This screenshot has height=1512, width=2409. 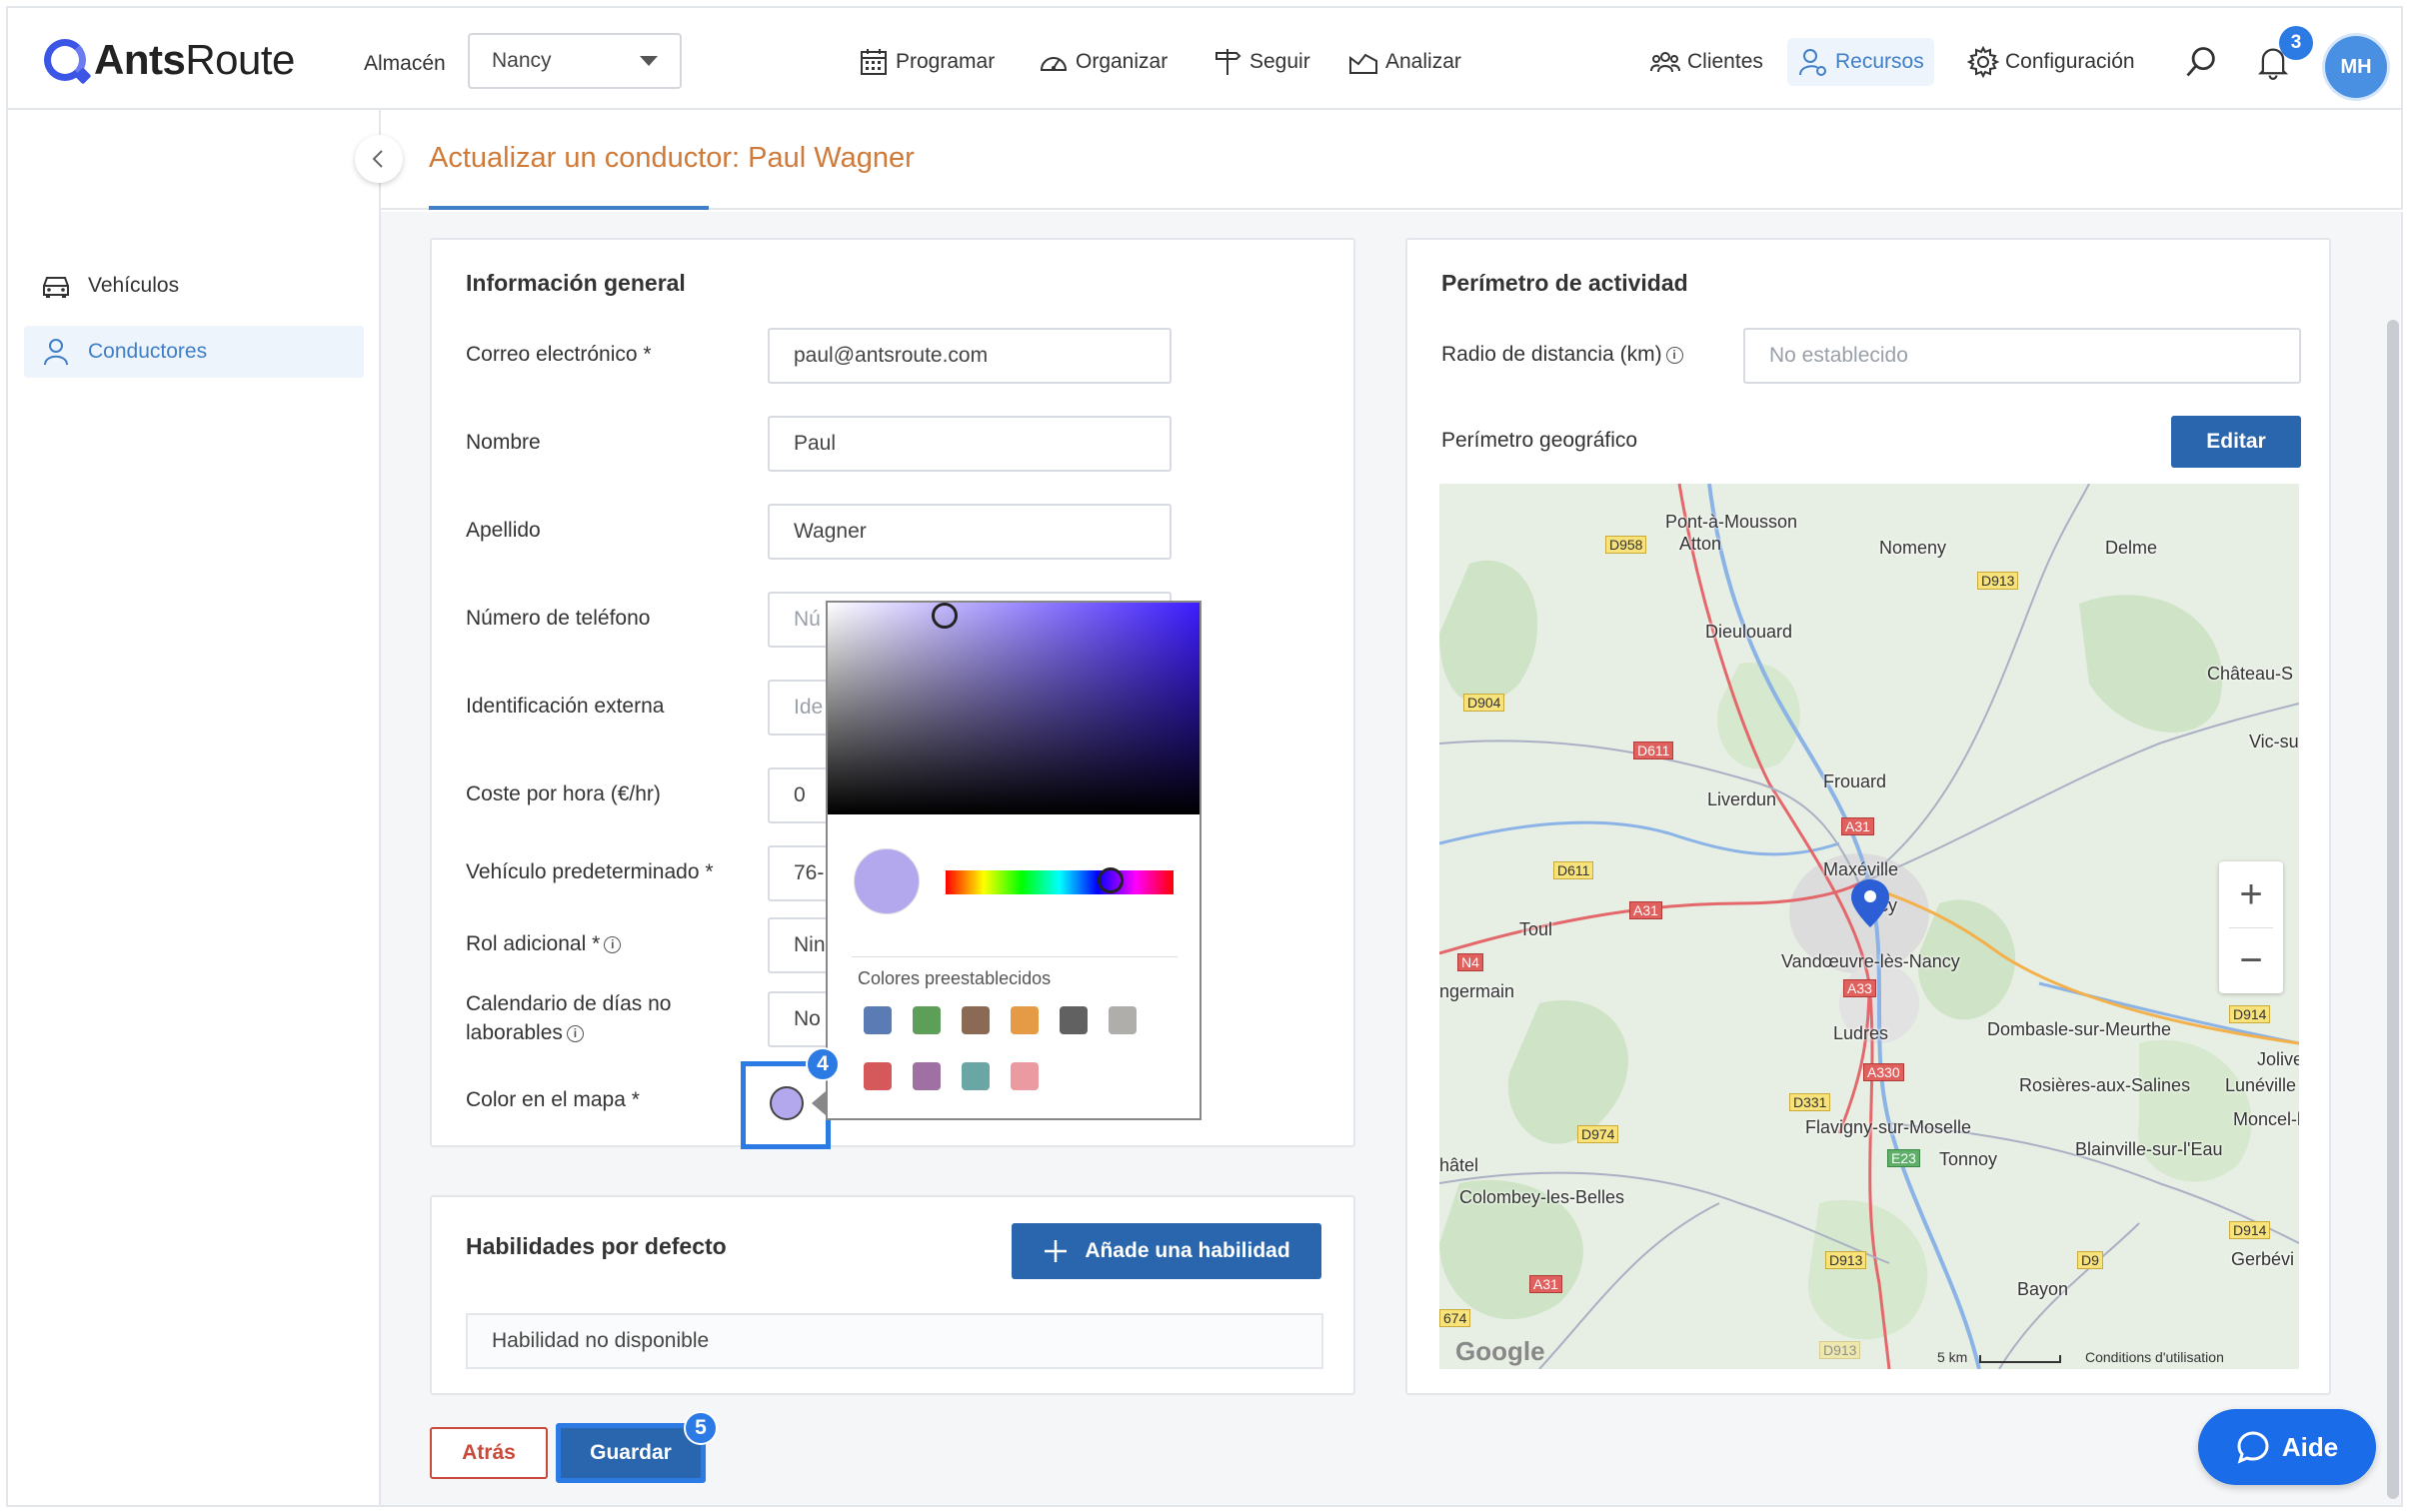 What do you see at coordinates (569, 208) in the screenshot?
I see `title-underline` at bounding box center [569, 208].